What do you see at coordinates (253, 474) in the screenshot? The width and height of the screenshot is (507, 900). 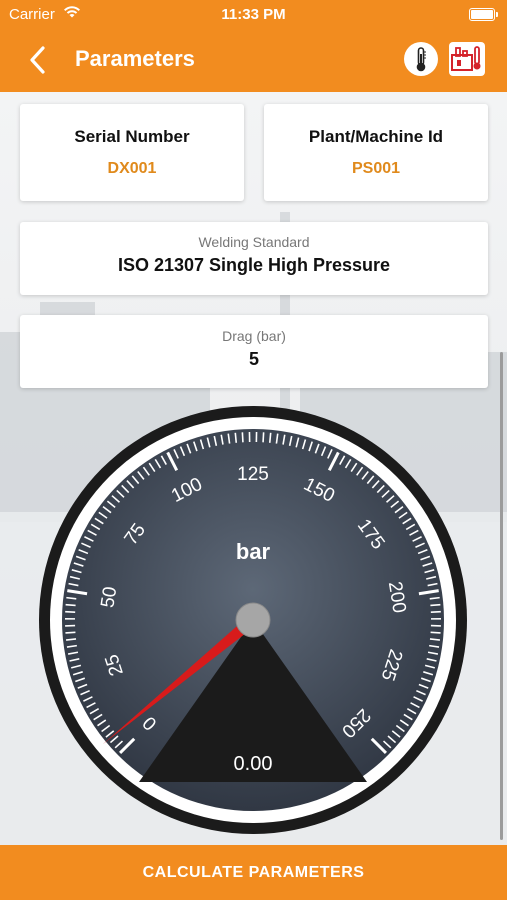 I see `gauge-tick-label: 125` at bounding box center [253, 474].